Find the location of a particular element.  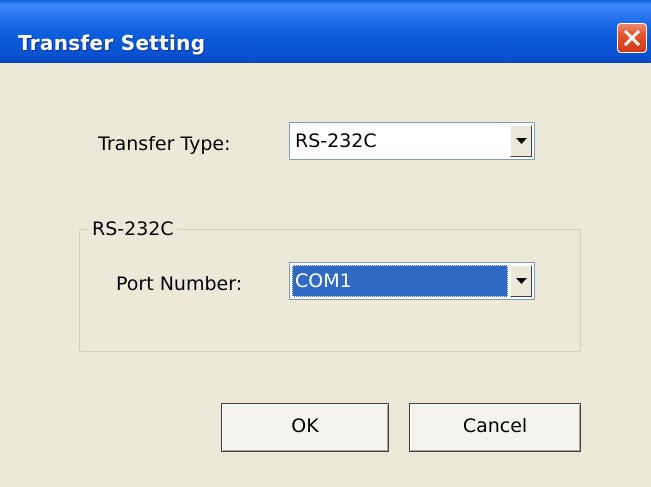

transfer-type-select: RS-232C is located at coordinates (412, 141).